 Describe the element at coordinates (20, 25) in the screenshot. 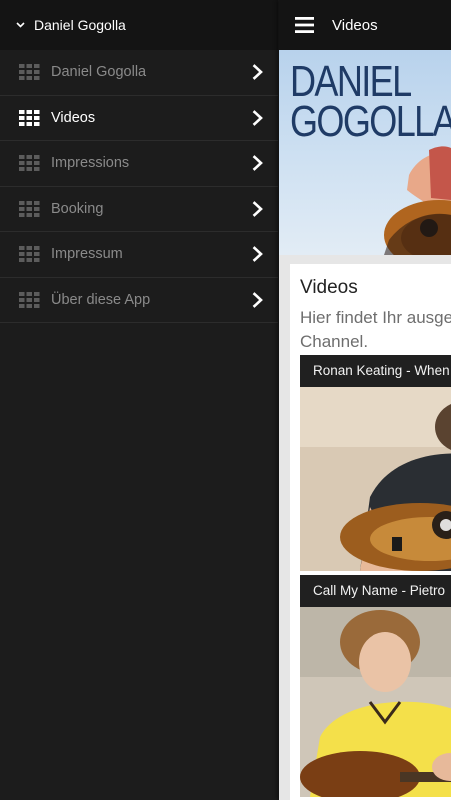

I see `chevron-down-icon` at that location.